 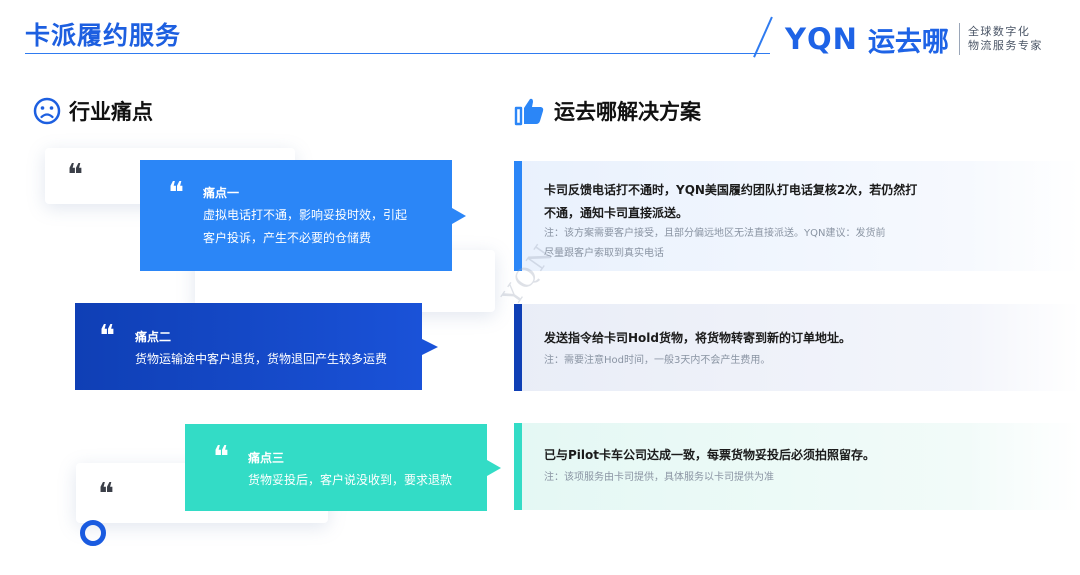 I want to click on solution-text: 不通，通知卡司直接派送。, so click(x=616, y=213).